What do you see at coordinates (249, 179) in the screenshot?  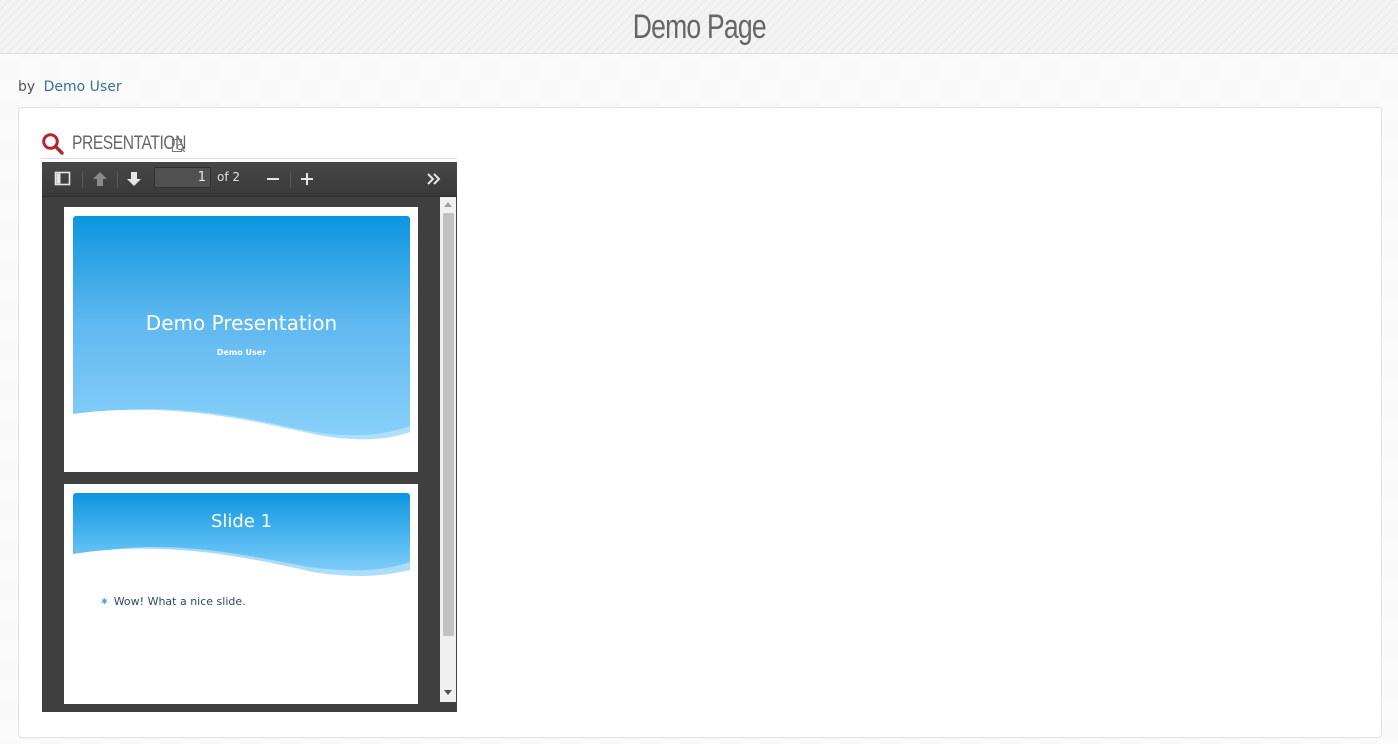 I see `viewer-toolbar: of 2` at bounding box center [249, 179].